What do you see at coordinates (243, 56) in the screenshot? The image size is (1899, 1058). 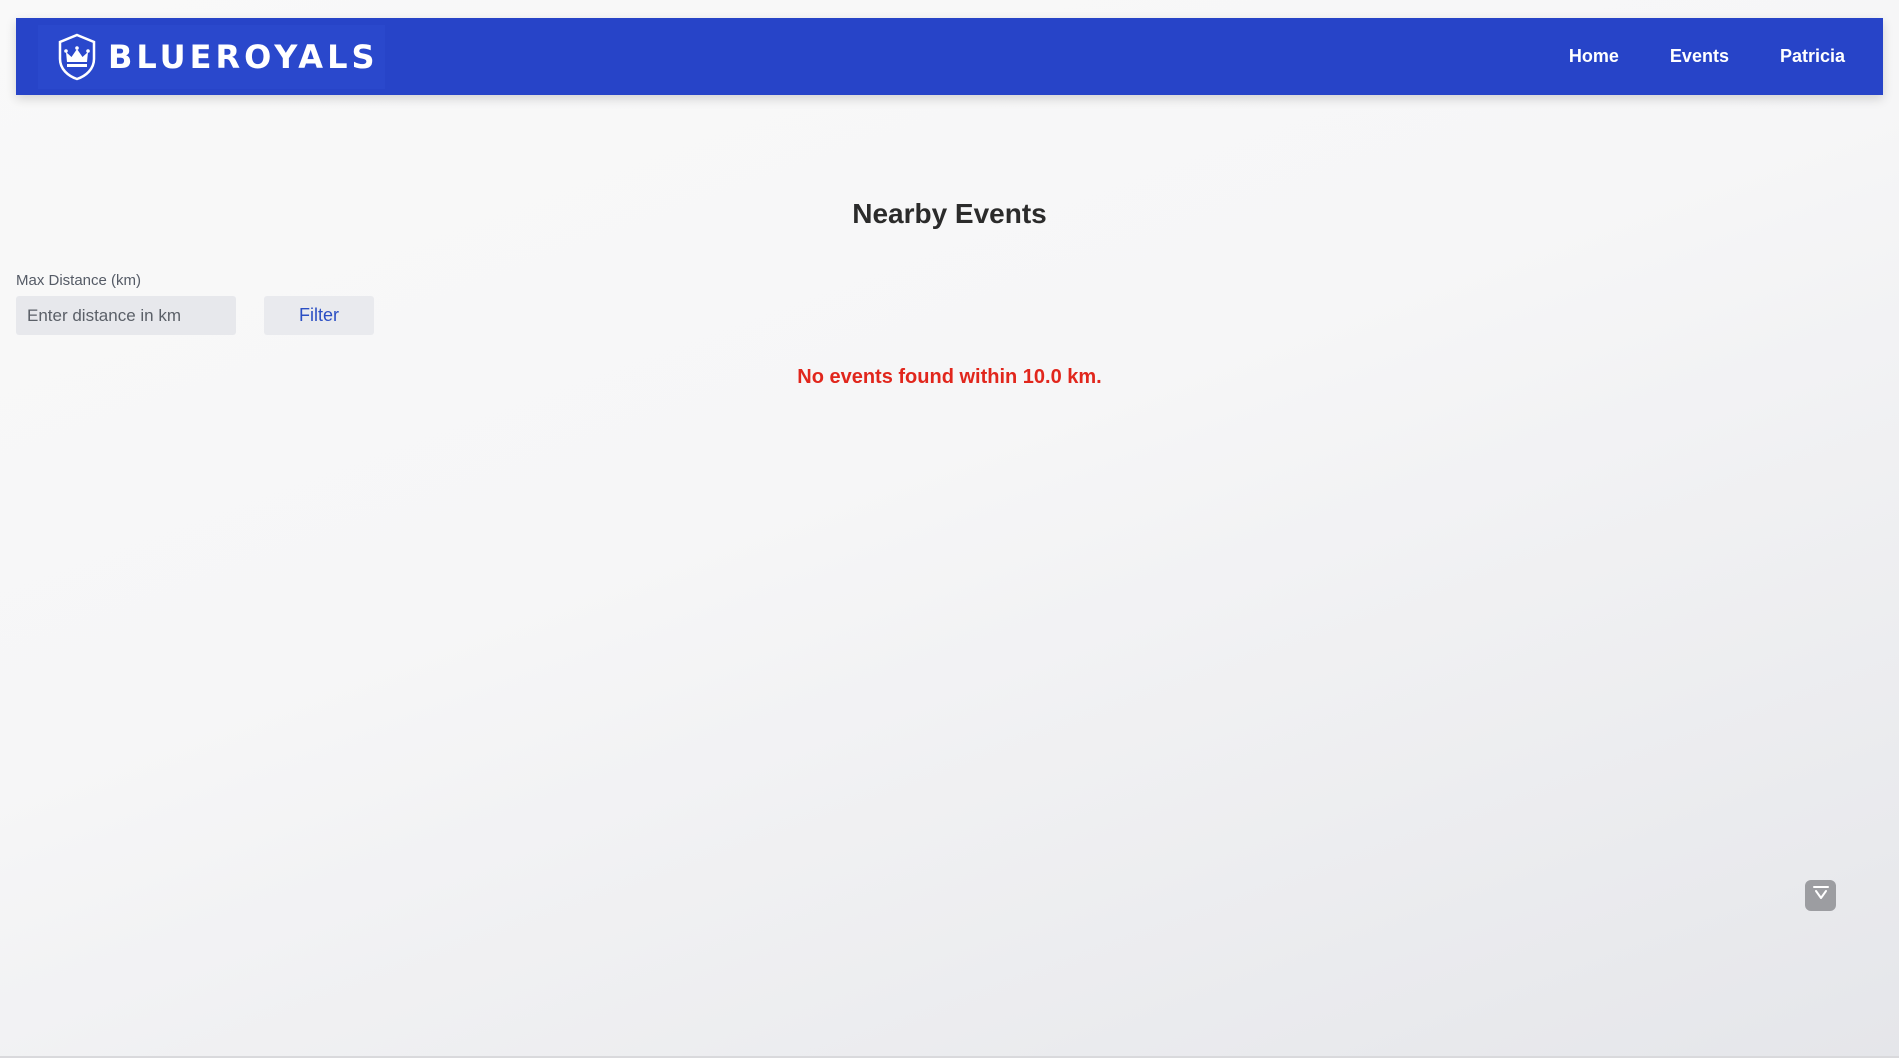 I see `brand-name: BLUEROYALS` at bounding box center [243, 56].